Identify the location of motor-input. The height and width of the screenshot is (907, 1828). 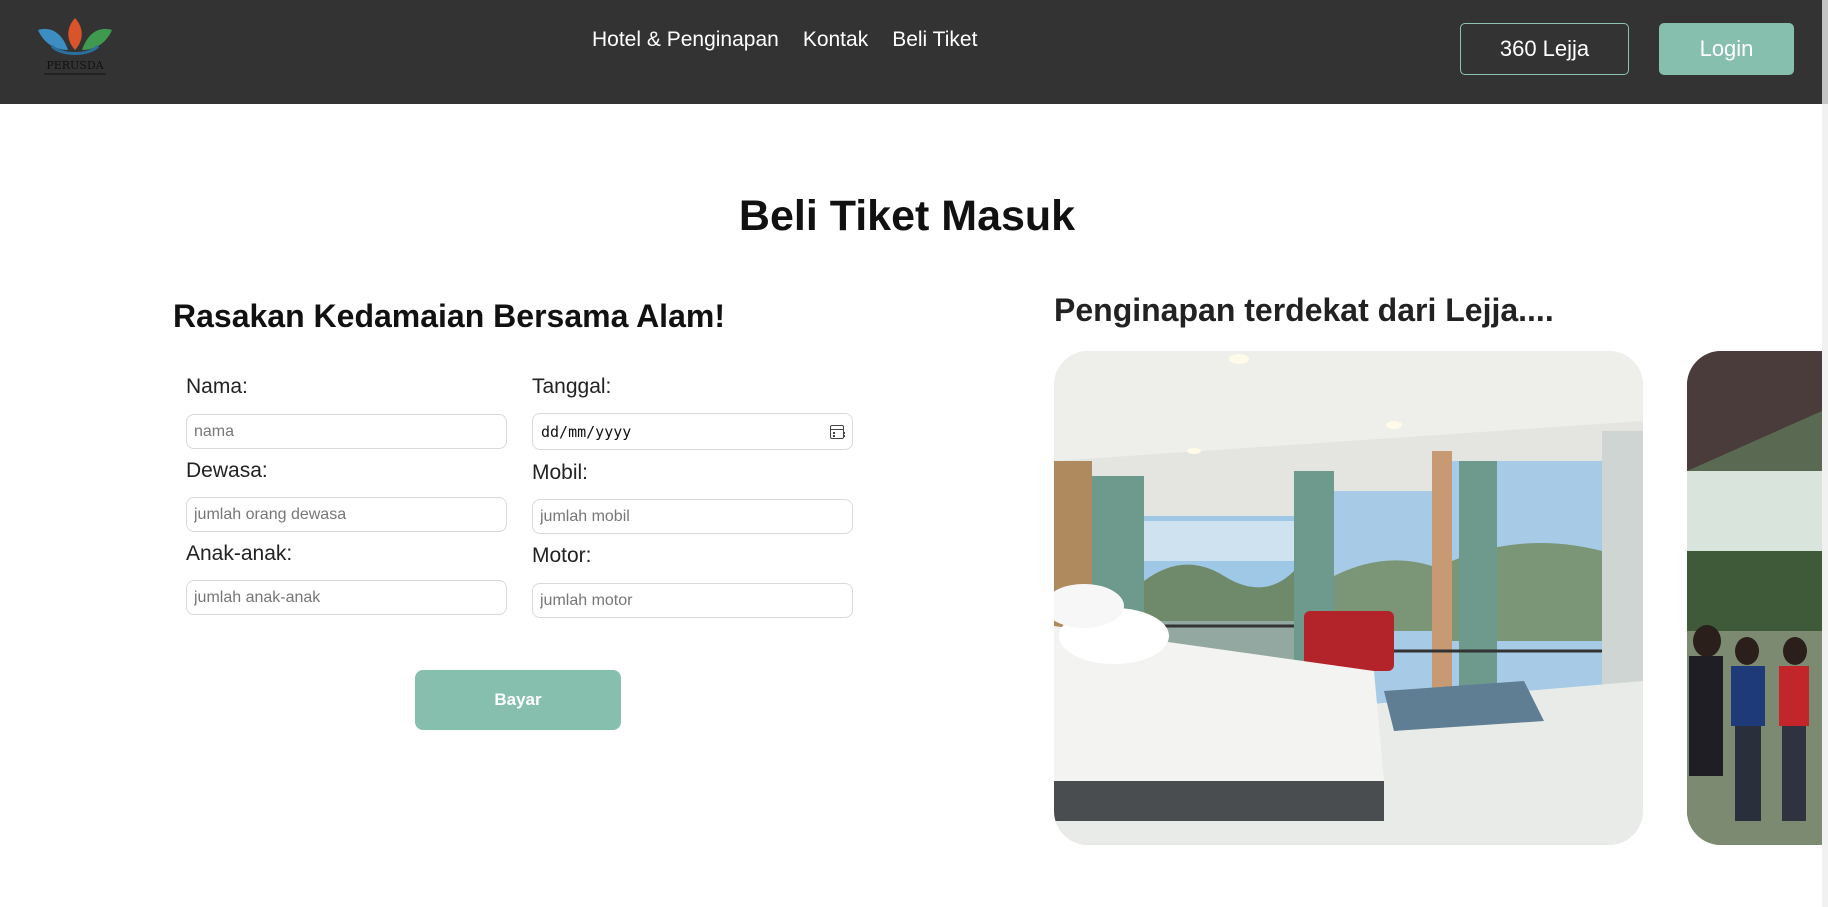
(692, 600).